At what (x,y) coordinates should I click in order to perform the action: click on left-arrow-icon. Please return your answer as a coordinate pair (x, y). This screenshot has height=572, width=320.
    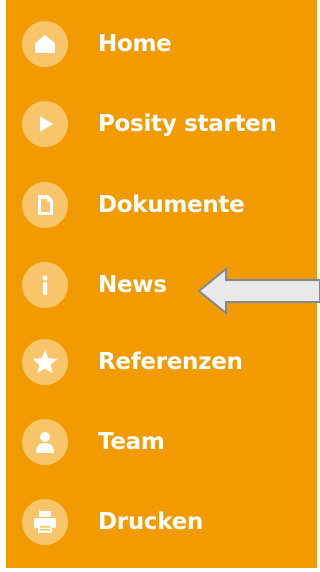
    Looking at the image, I should click on (258, 291).